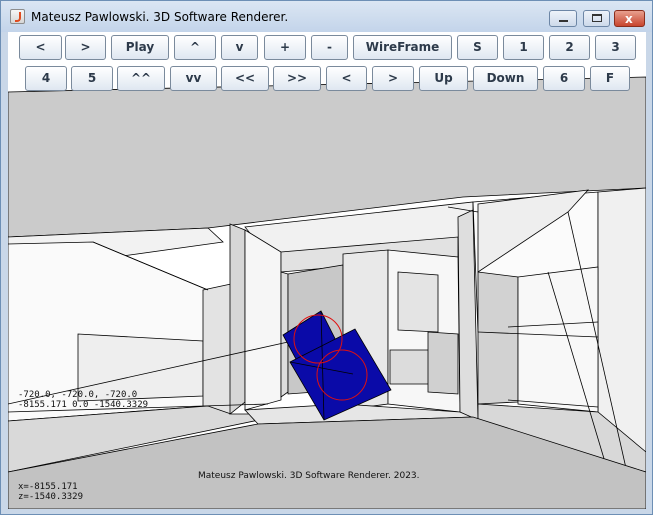 Image resolution: width=653 pixels, height=515 pixels. Describe the element at coordinates (193, 78) in the screenshot. I see `fast-down-button: vv` at that location.